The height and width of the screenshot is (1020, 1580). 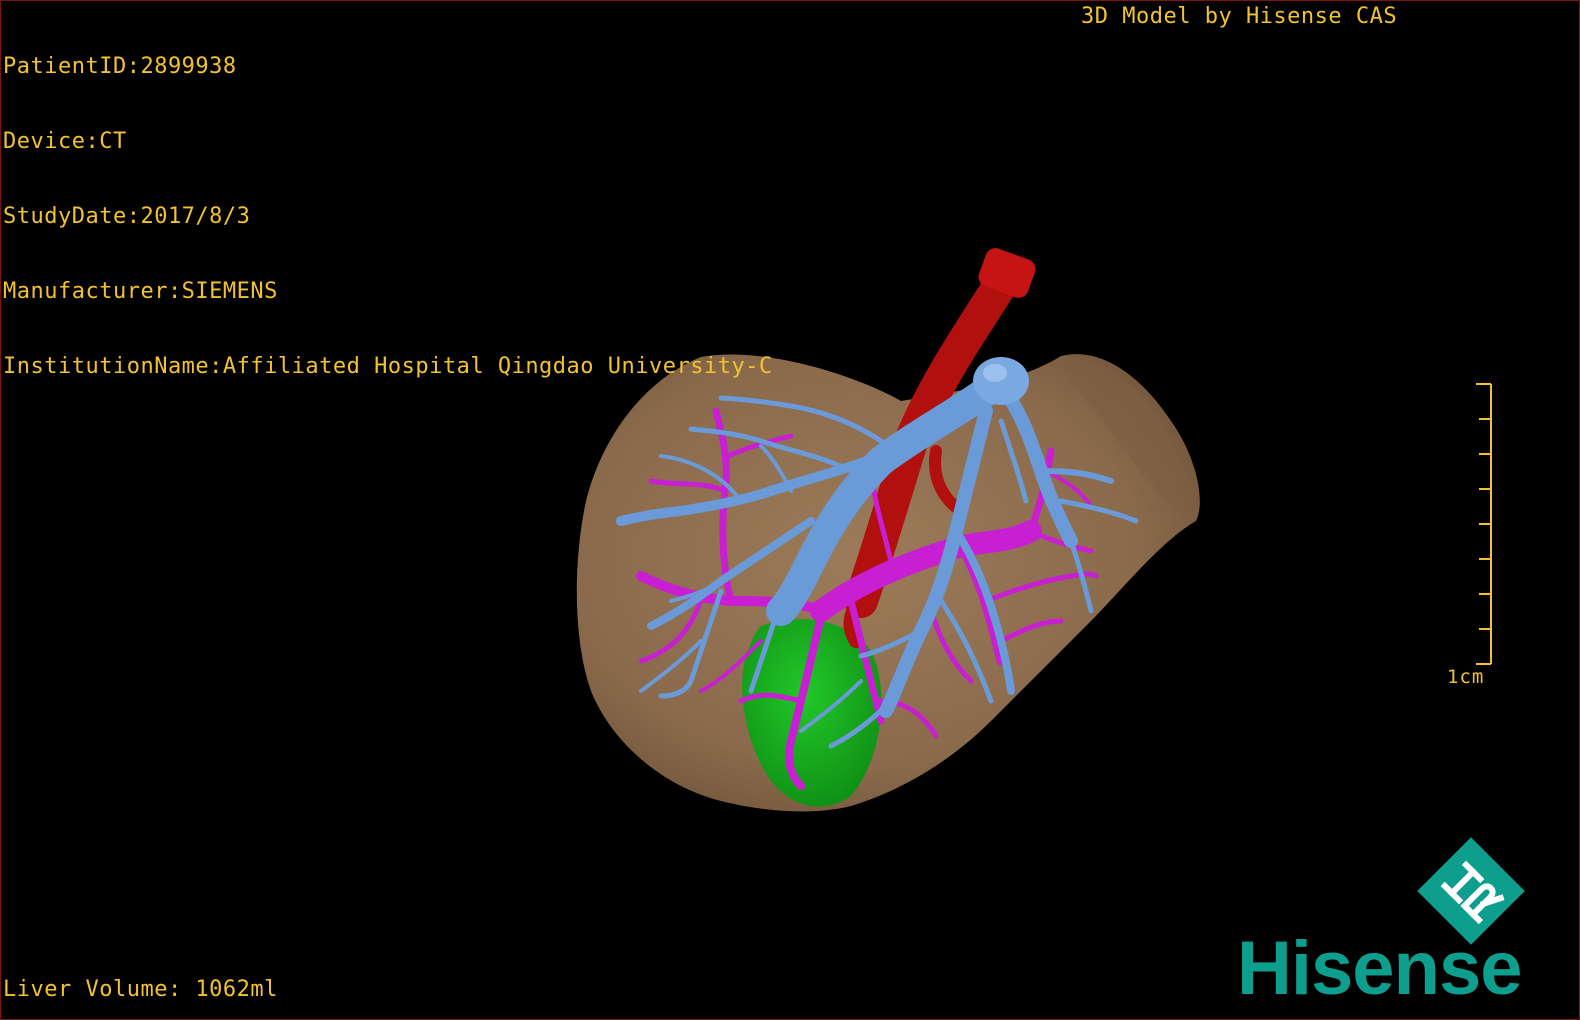 I want to click on study-date: StudyDate:2017/8/3, so click(x=127, y=216).